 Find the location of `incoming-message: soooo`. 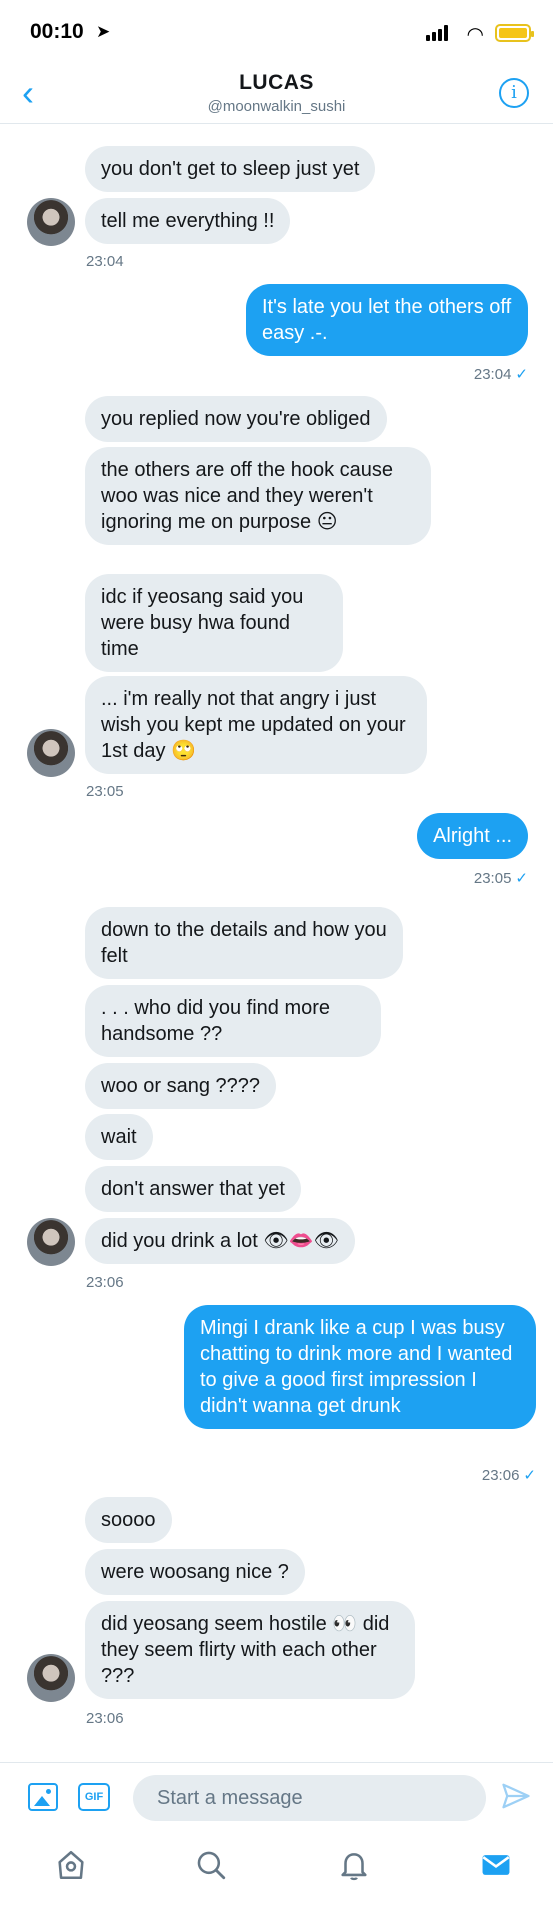

incoming-message: soooo is located at coordinates (128, 1520).